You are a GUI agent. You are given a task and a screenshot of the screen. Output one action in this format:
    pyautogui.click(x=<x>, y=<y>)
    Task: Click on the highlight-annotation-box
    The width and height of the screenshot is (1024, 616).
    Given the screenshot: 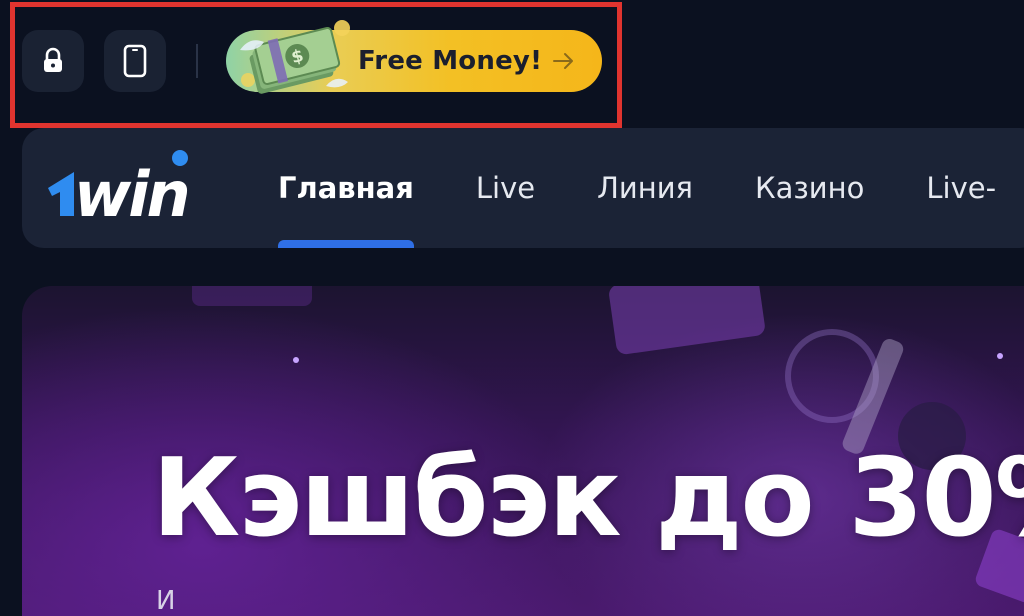 What is the action you would take?
    pyautogui.click(x=316, y=65)
    